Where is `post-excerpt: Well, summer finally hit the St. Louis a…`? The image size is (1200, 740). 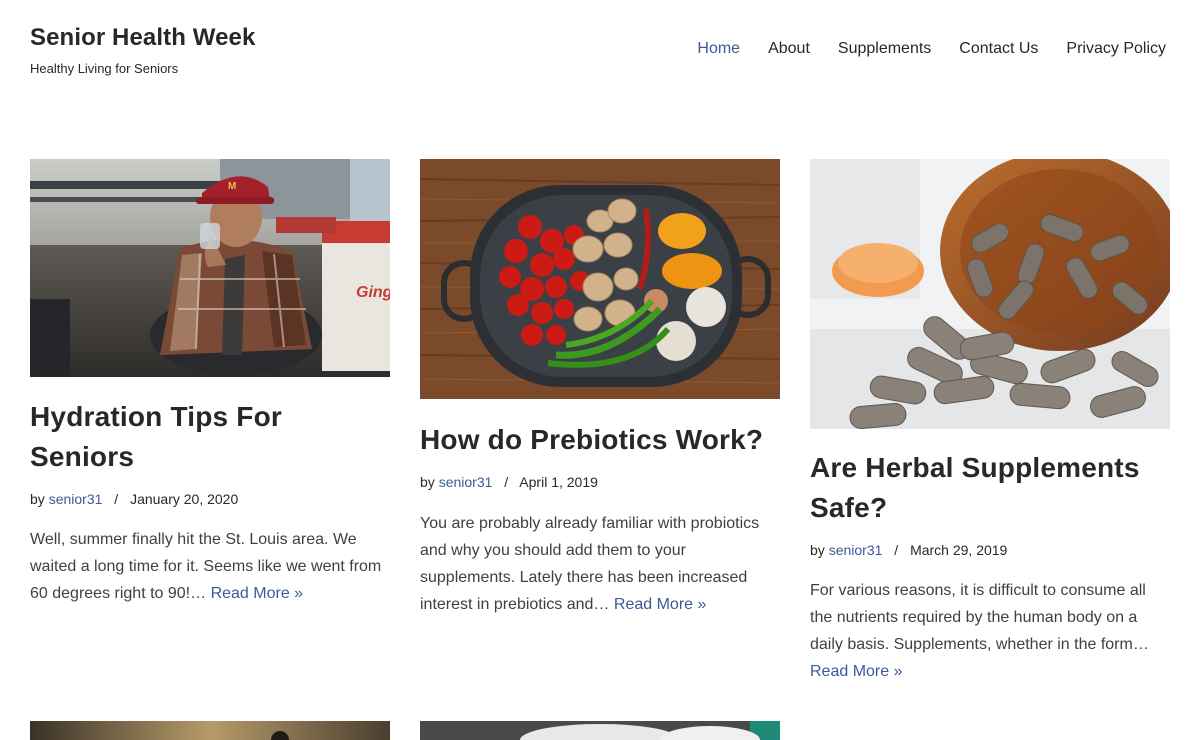
post-excerpt: Well, summer finally hit the St. Louis a… is located at coordinates (210, 566).